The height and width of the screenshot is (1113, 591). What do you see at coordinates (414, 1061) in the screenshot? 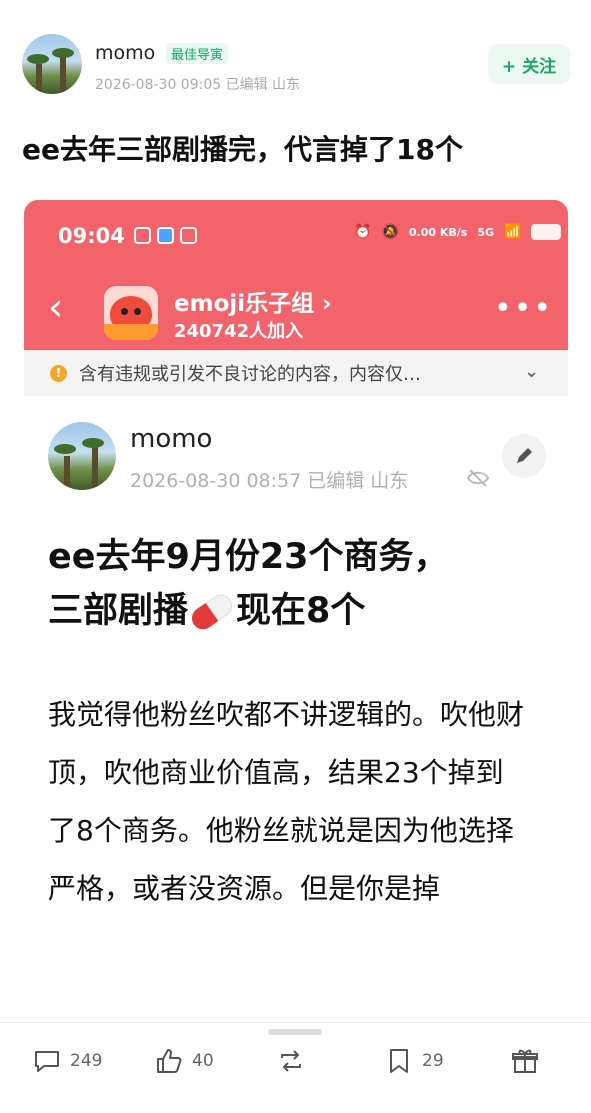
I see `collect-button: 29` at bounding box center [414, 1061].